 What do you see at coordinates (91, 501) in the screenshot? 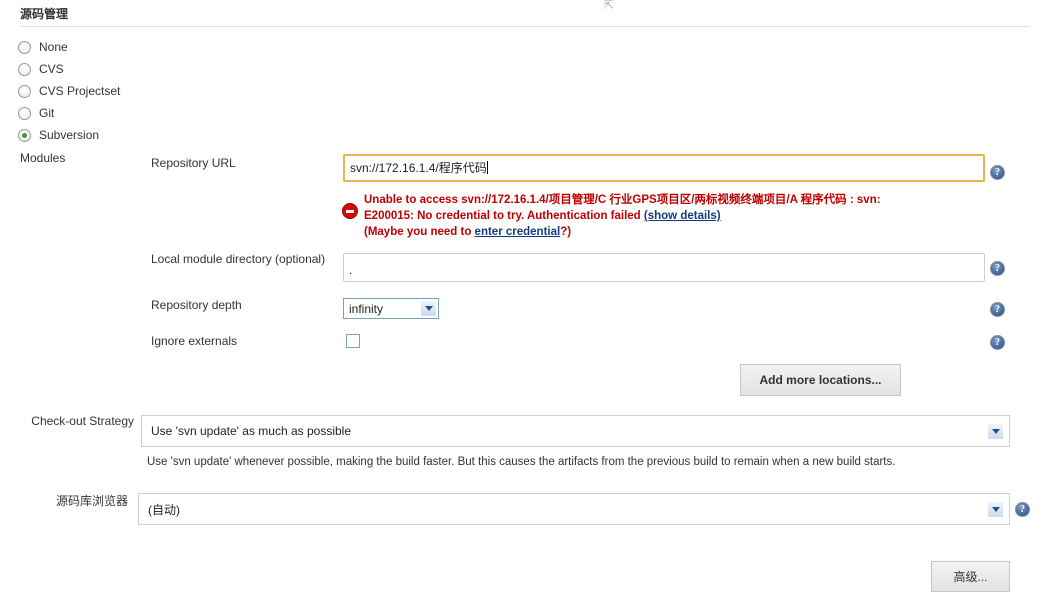
I see `repository-browser-label: 源码库浏览器` at bounding box center [91, 501].